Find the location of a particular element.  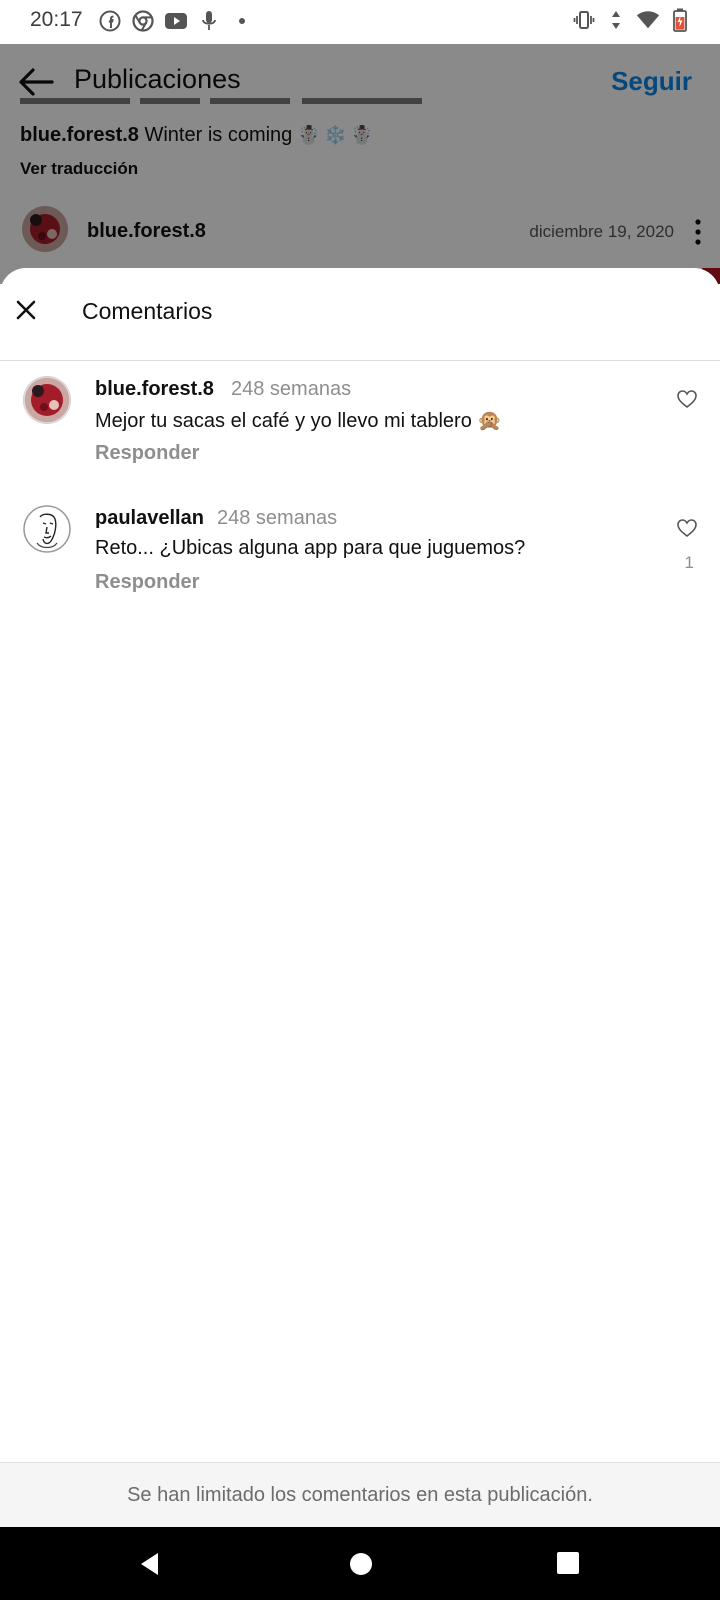

dot-icon is located at coordinates (242, 21).